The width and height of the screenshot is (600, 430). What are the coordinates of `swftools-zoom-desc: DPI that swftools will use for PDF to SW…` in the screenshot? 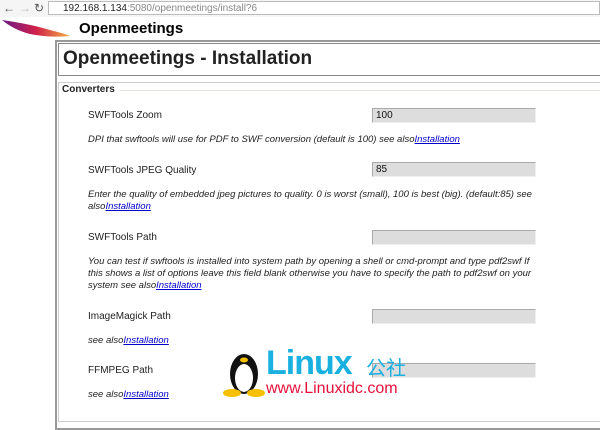 It's located at (274, 139).